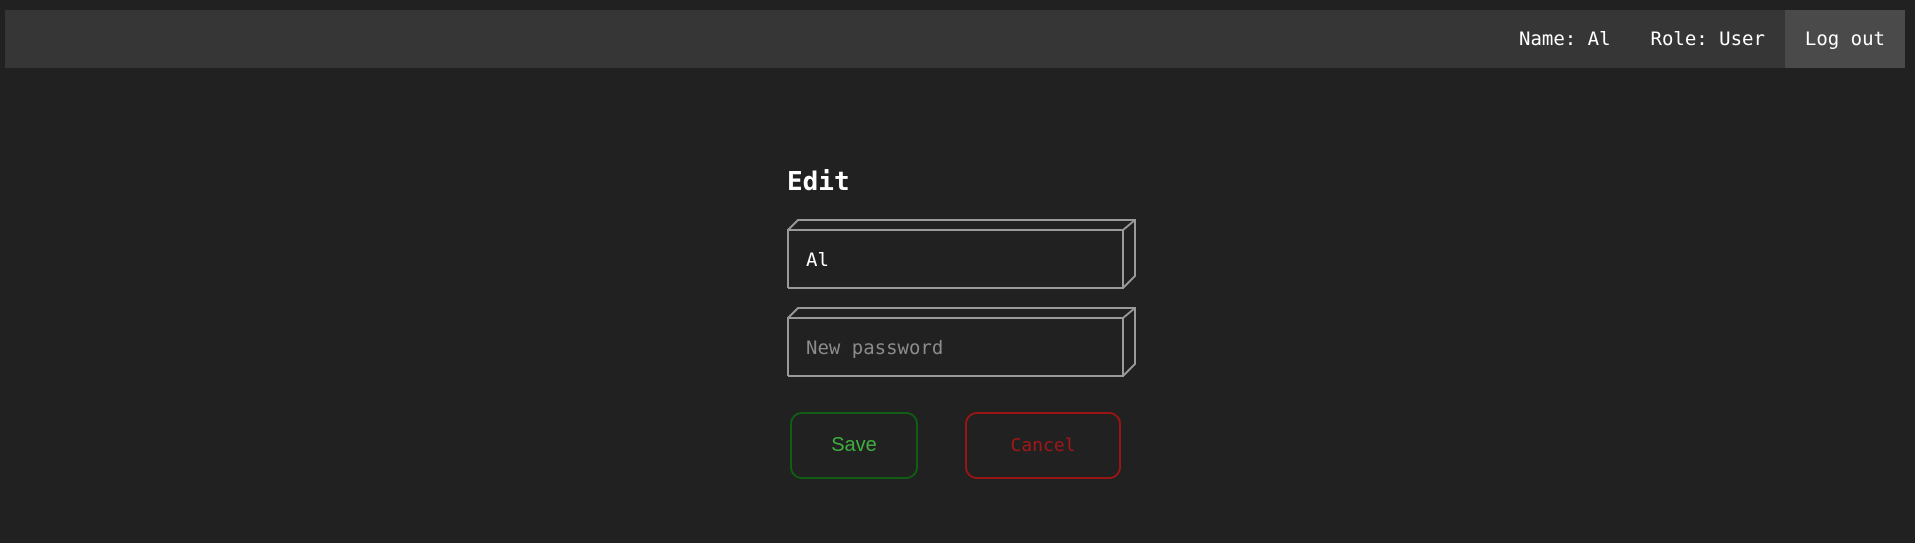 Image resolution: width=1915 pixels, height=543 pixels. I want to click on logout-button: Log out, so click(1844, 39).